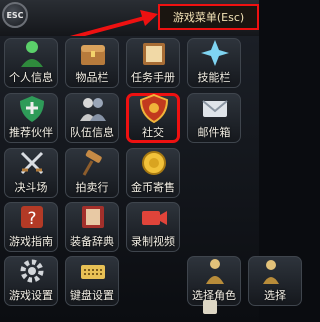  I want to click on menu-button-5: 队伍信息, so click(92, 118).